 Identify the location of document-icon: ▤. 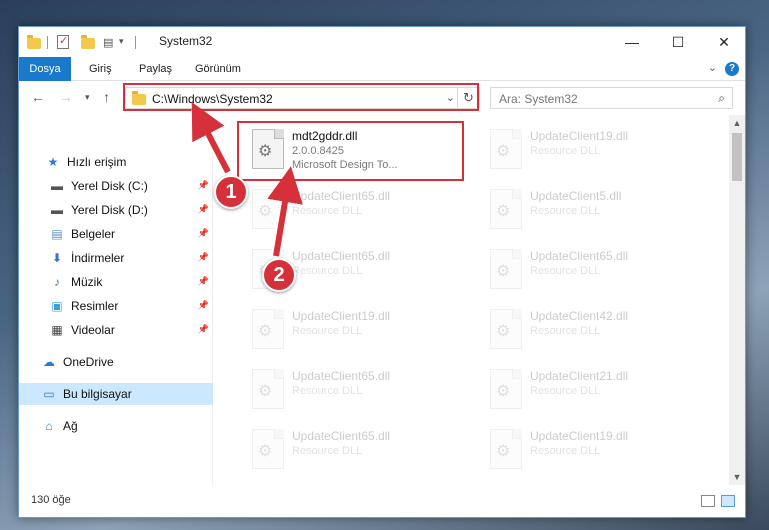
(57, 234).